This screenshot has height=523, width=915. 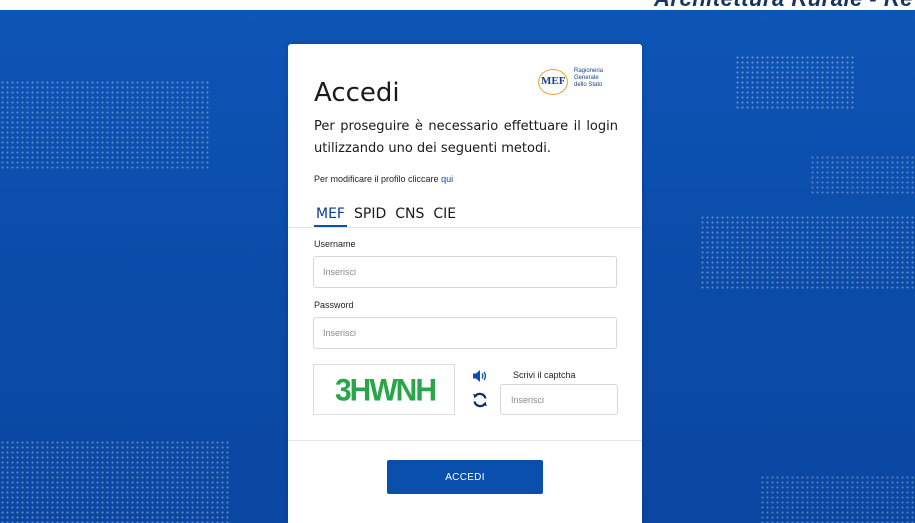 I want to click on logo-line: Ragioneria, so click(x=589, y=71).